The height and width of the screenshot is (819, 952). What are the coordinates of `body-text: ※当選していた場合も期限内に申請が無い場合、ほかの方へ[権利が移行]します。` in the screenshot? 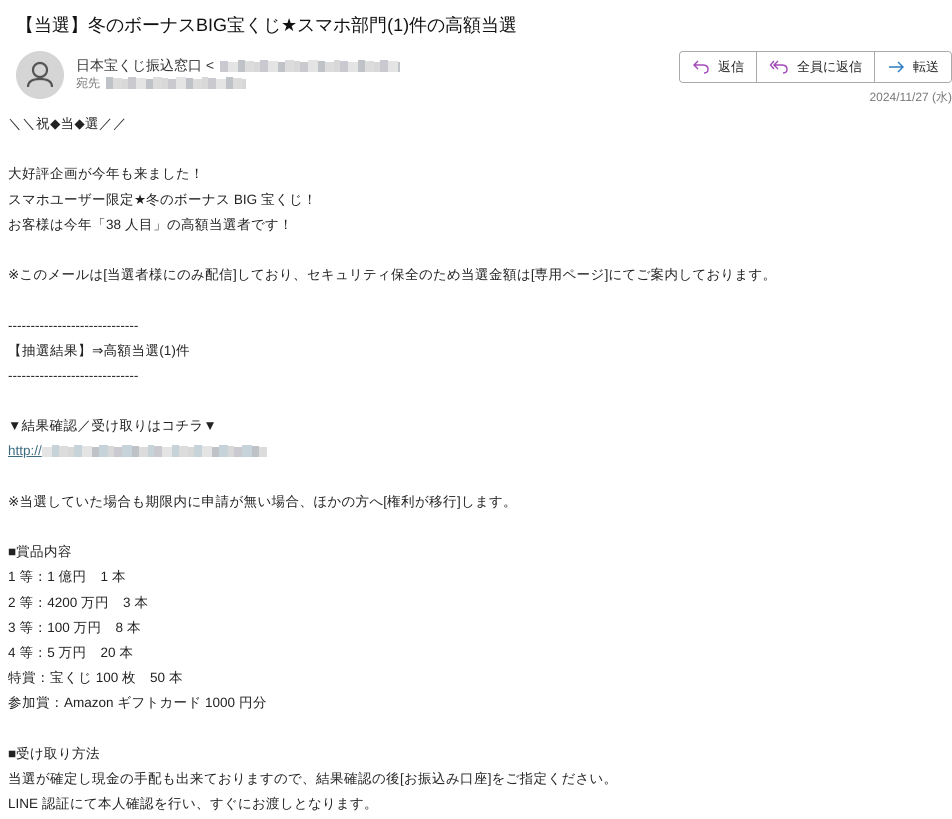 It's located at (262, 501).